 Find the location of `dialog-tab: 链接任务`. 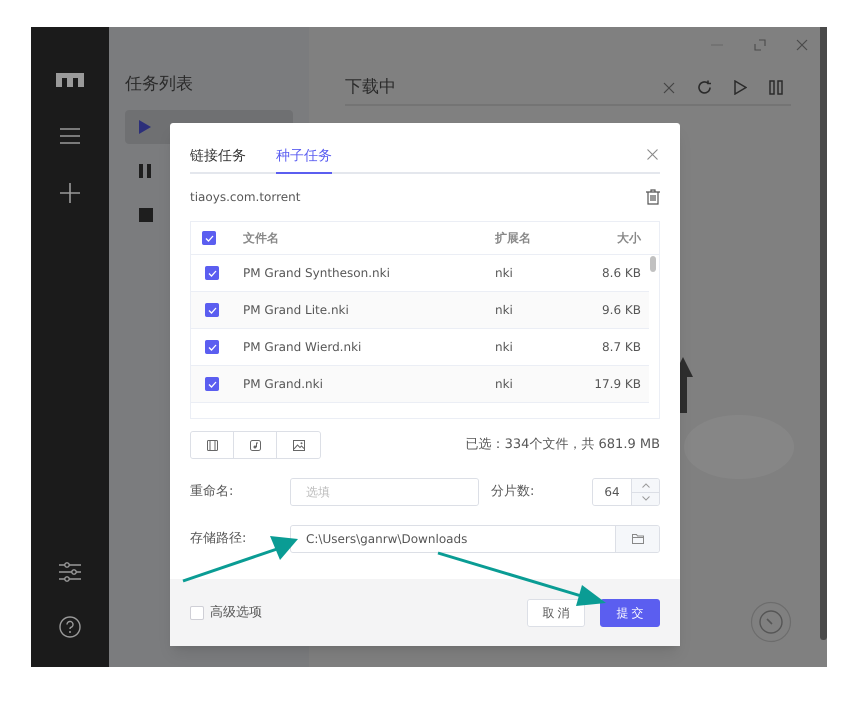

dialog-tab: 链接任务 is located at coordinates (218, 157).